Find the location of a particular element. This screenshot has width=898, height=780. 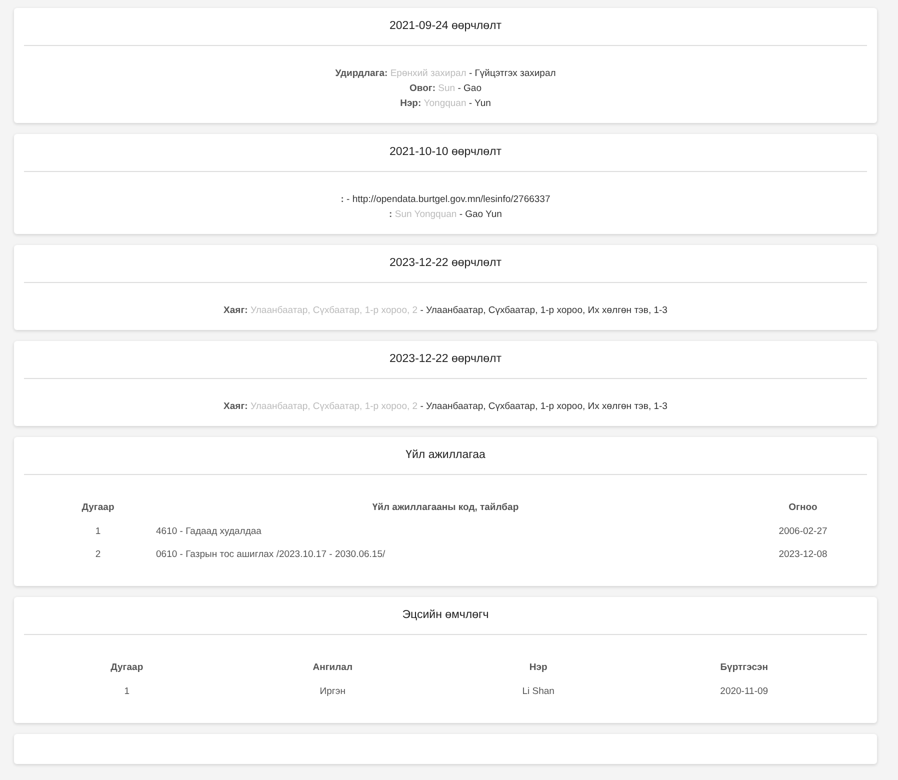

change-line: Овог: Sun - Gao is located at coordinates (446, 88).